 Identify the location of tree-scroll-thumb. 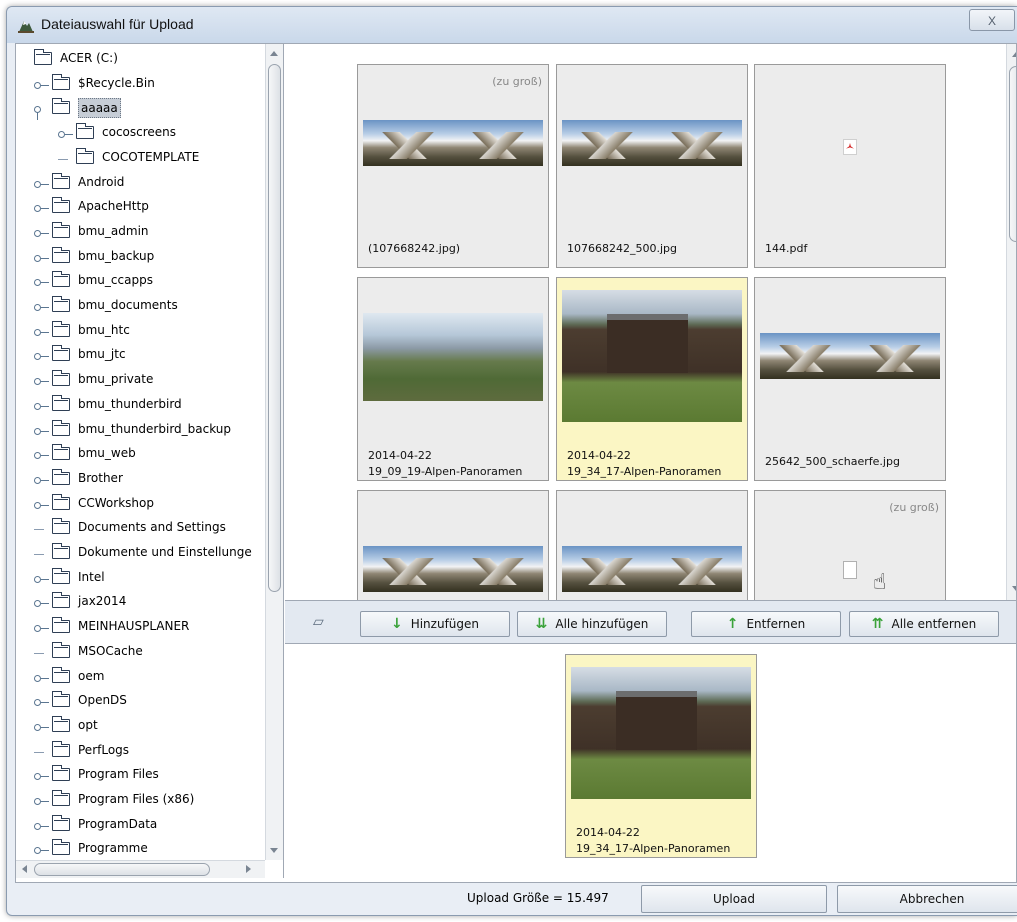
(274, 328).